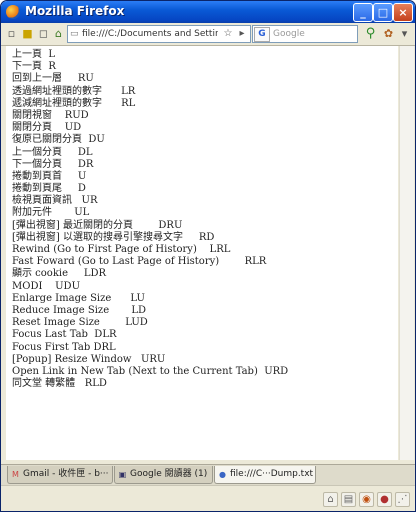 The height and width of the screenshot is (512, 416). I want to click on text-line: 捲動到頁首 U, so click(49, 176).